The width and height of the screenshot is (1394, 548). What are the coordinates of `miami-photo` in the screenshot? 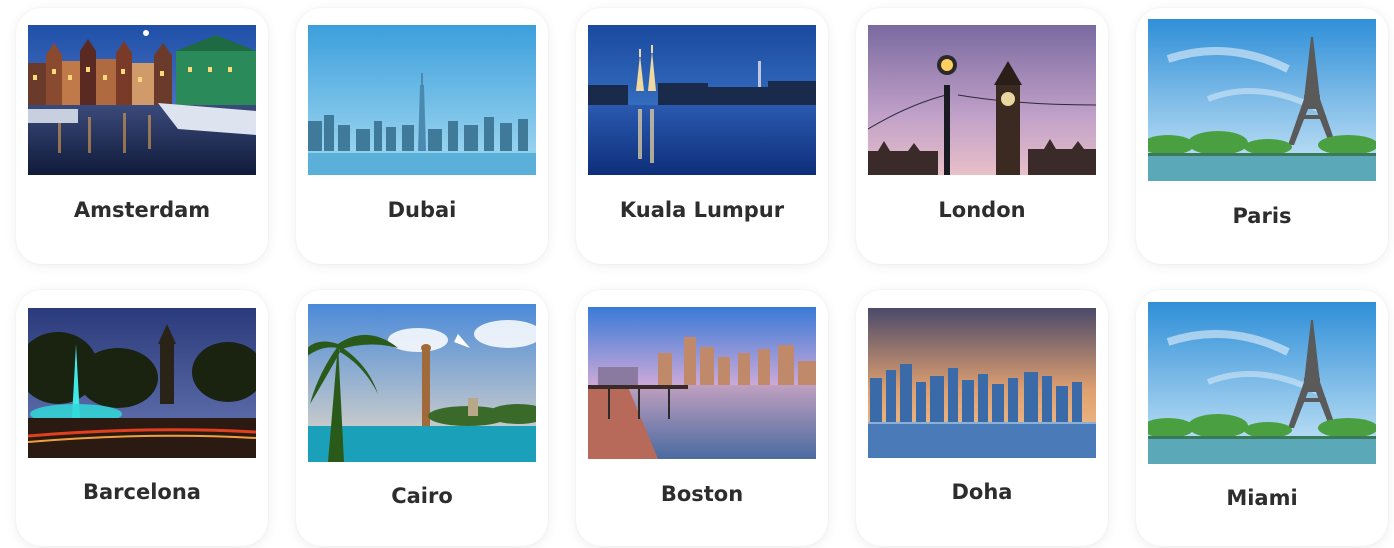 It's located at (1262, 383).